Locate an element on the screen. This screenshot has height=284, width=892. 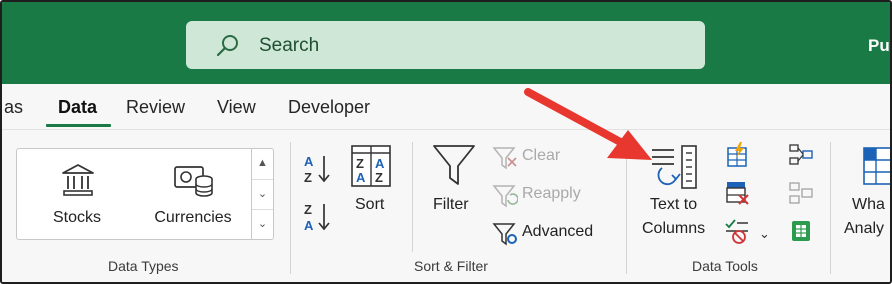
clear-button: Clear is located at coordinates (547, 157).